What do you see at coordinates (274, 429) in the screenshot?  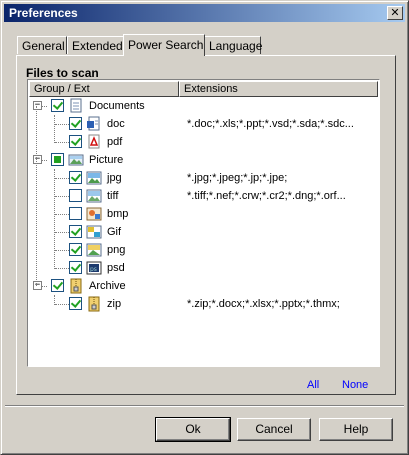 I see `cancel-button: Cancel` at bounding box center [274, 429].